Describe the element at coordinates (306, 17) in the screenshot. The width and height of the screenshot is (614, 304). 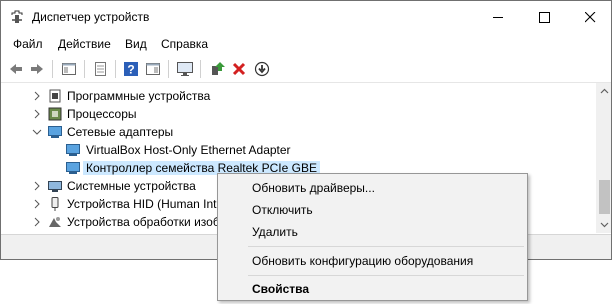
I see `title-bar: Диспетчер устройств` at that location.